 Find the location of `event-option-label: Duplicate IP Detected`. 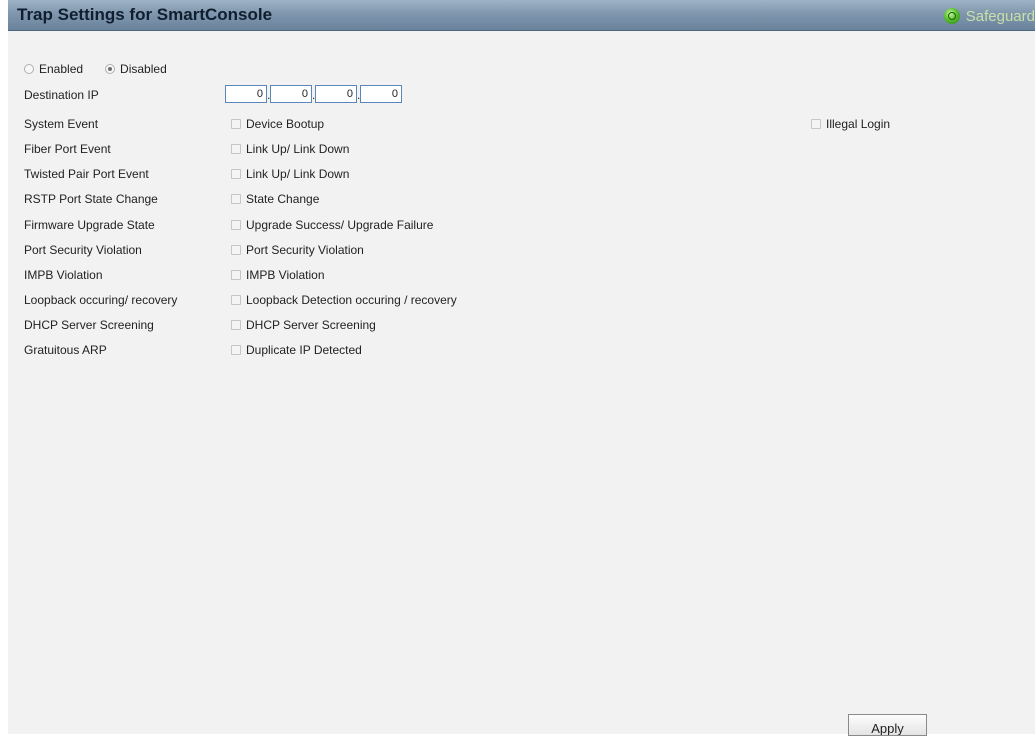

event-option-label: Duplicate IP Detected is located at coordinates (304, 350).